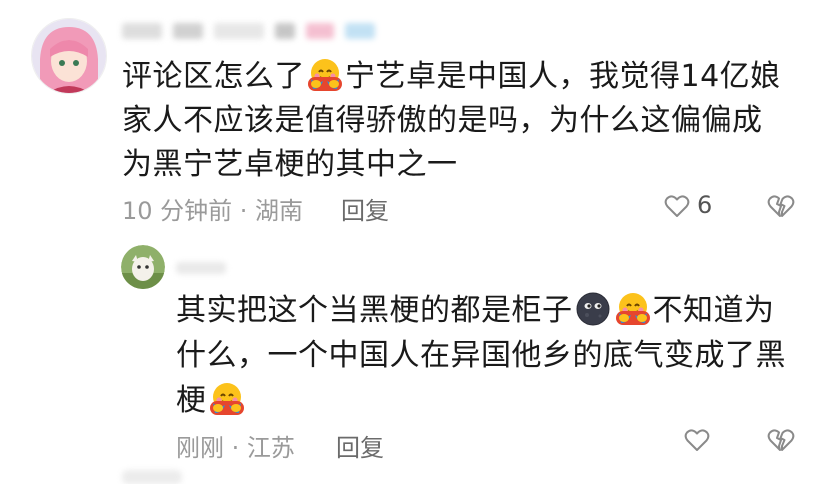 This screenshot has width=828, height=484. What do you see at coordinates (235, 448) in the screenshot?
I see `reply-time-location: 刚刚 · 江苏` at bounding box center [235, 448].